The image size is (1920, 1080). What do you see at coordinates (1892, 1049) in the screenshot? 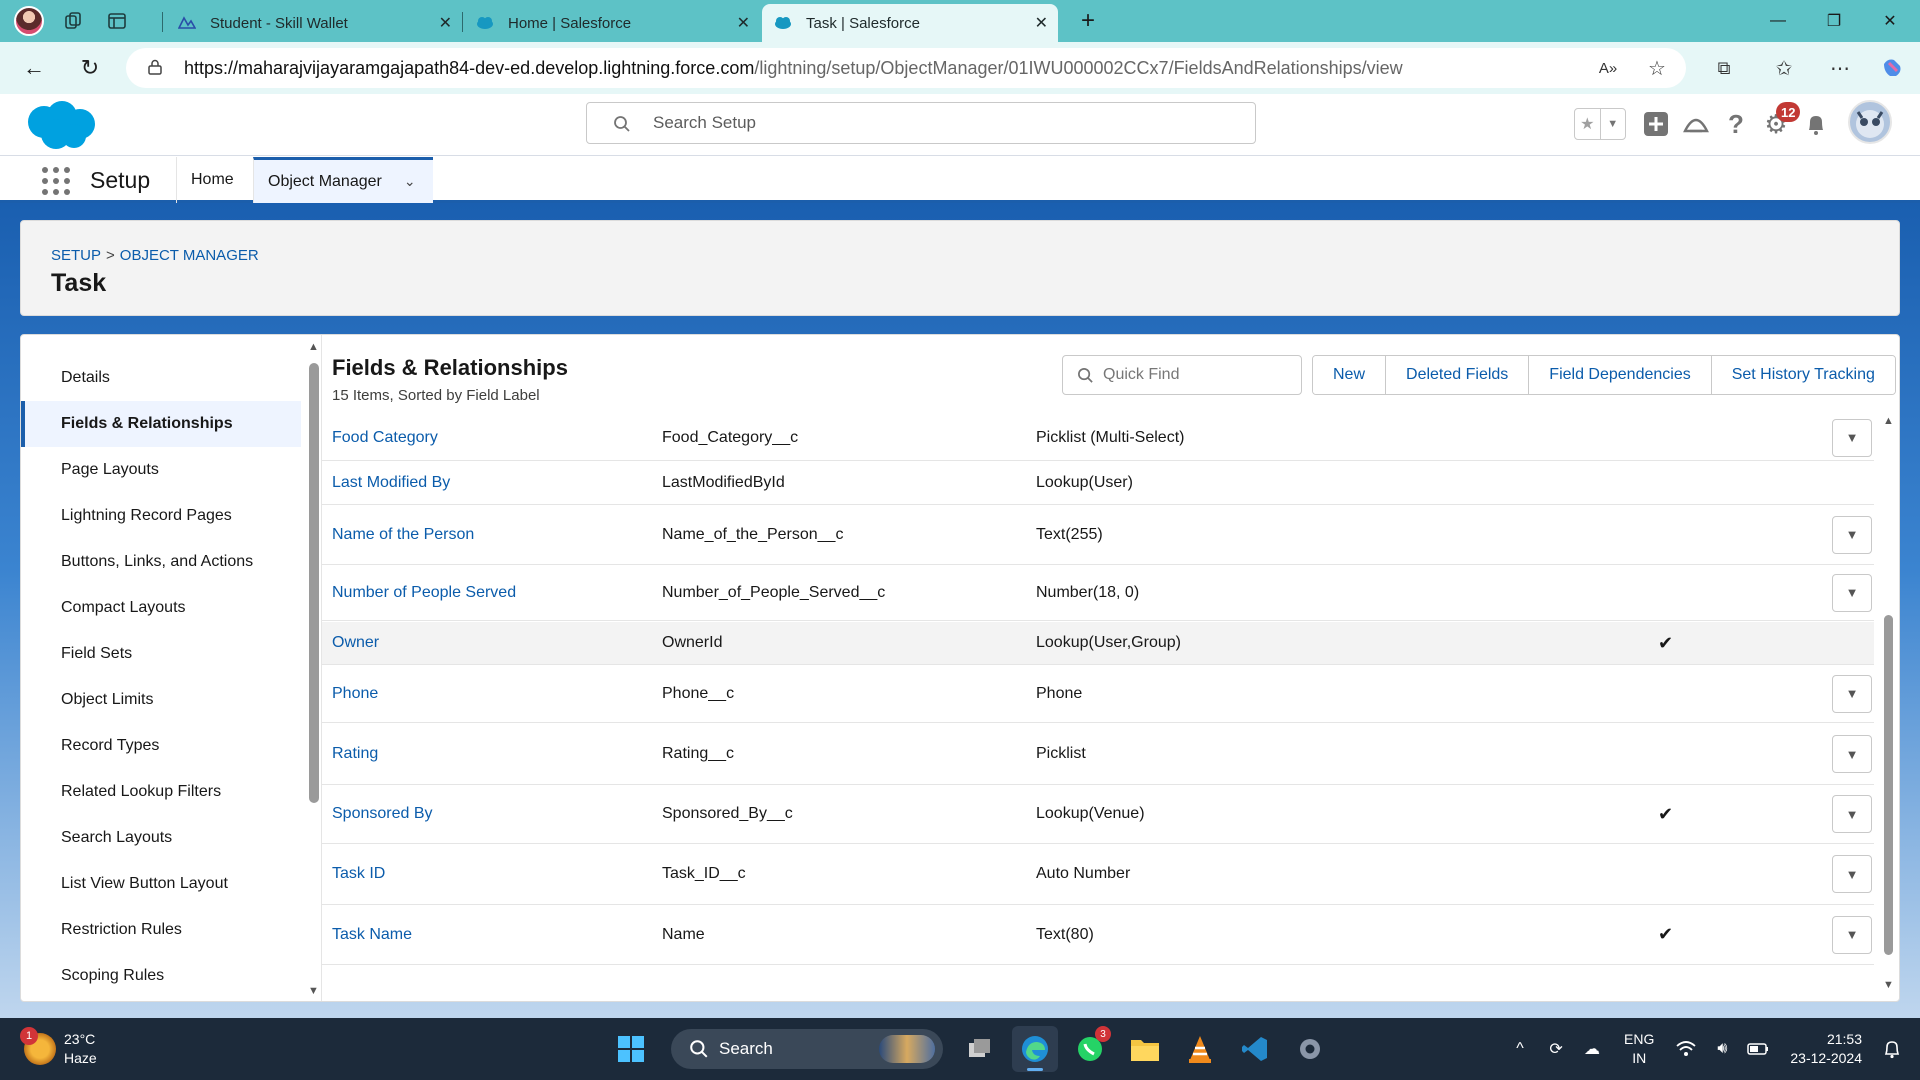
I see `notification-center-bell-icon` at bounding box center [1892, 1049].